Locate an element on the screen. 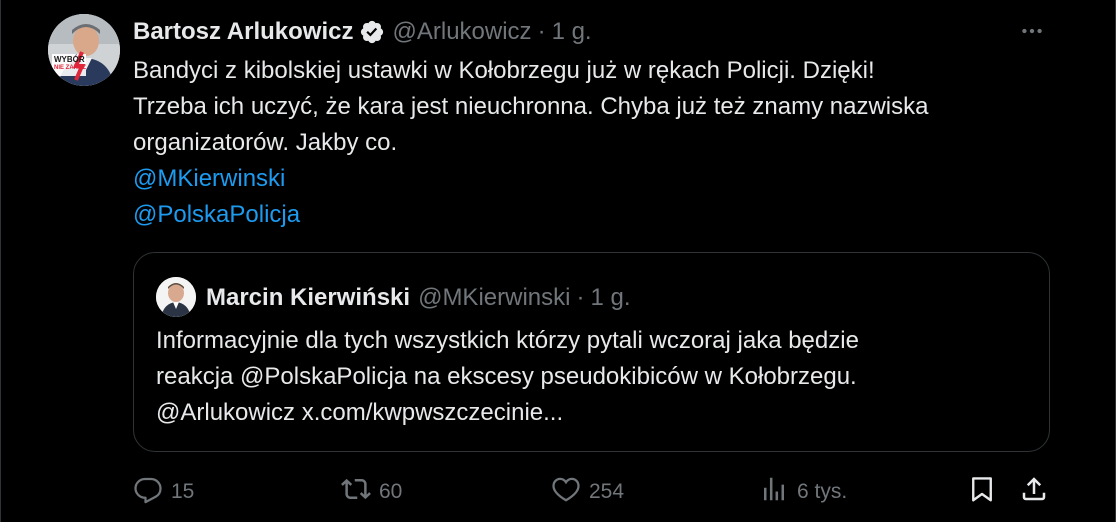 This screenshot has width=1116, height=522. tweet-time: 1 g. is located at coordinates (572, 32).